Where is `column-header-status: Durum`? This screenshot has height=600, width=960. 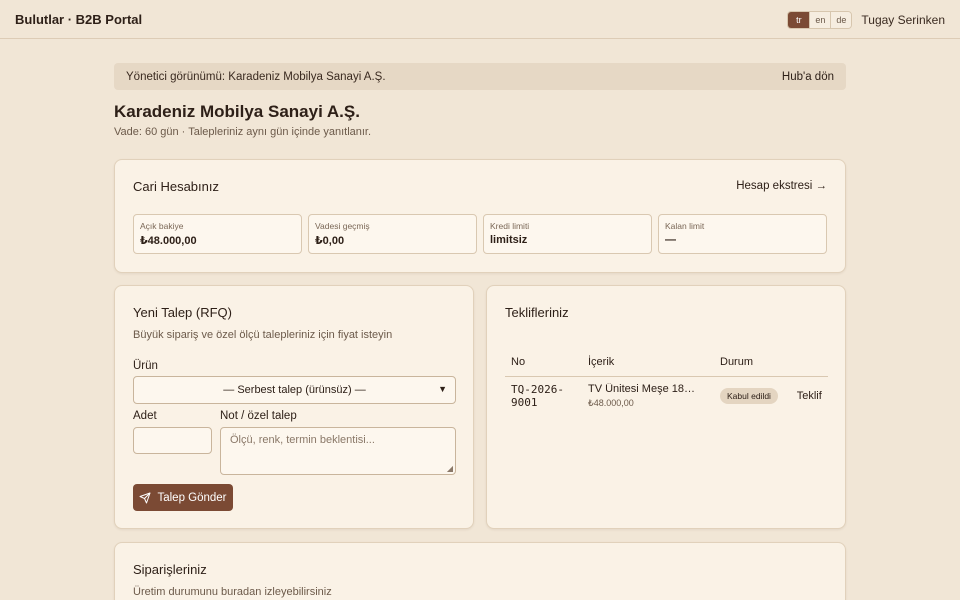
column-header-status: Durum is located at coordinates (752, 362).